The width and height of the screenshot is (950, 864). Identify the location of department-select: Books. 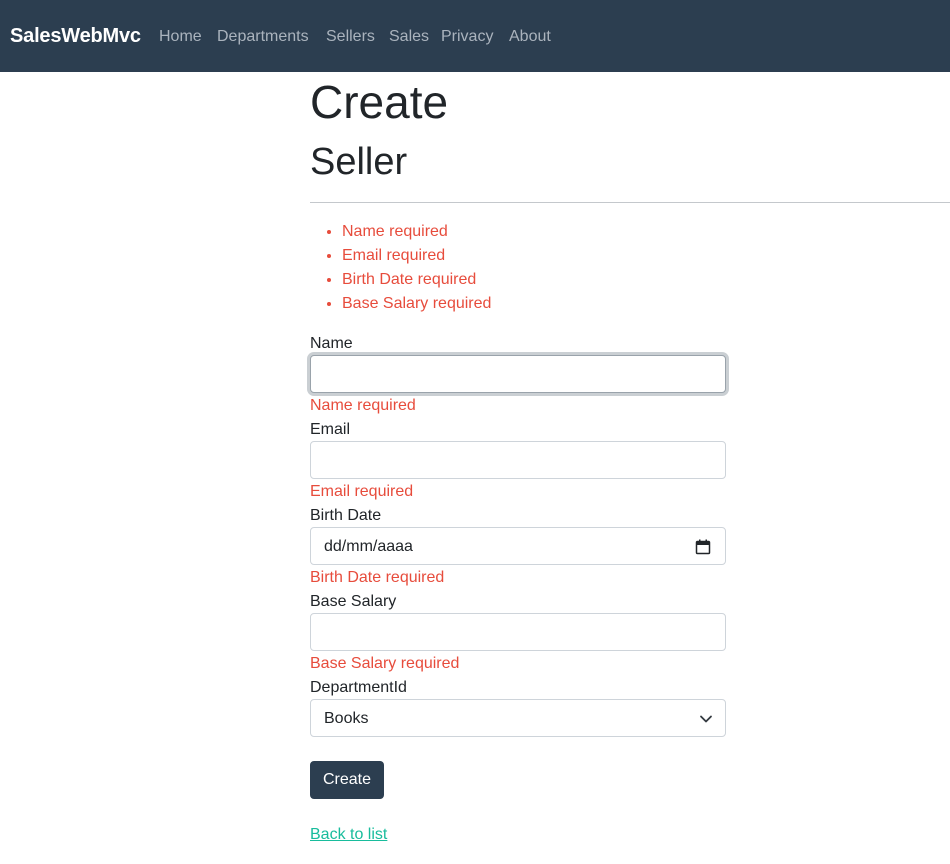
(518, 718).